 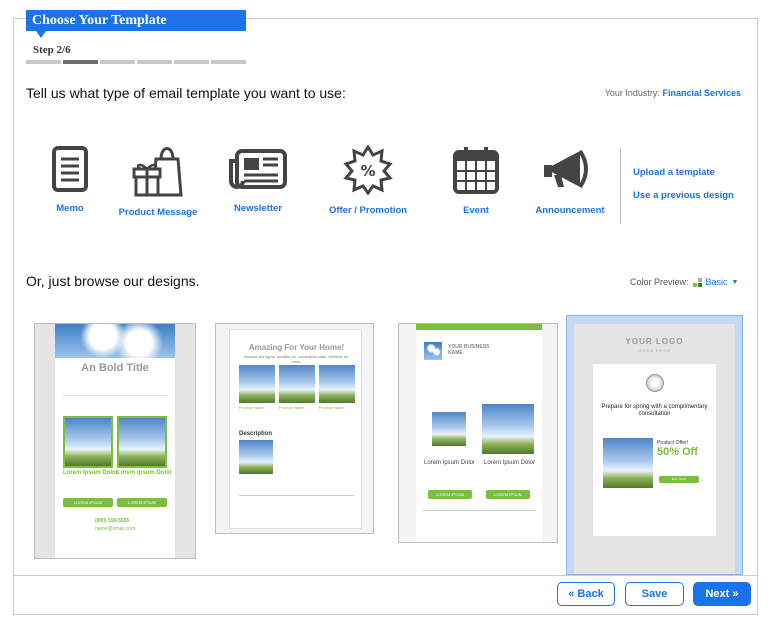 I want to click on chevron-down-icon: ▼, so click(x=735, y=282).